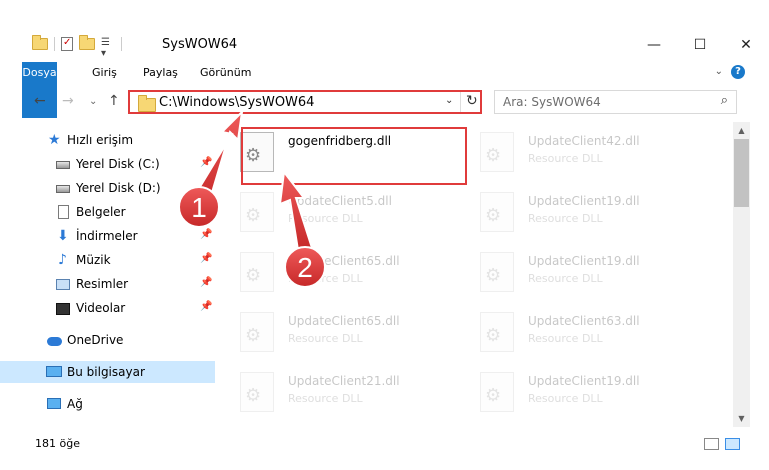 Image resolution: width=769 pixels, height=470 pixels. Describe the element at coordinates (384, 45) in the screenshot. I see `title-bar: ☰ ▾ SysWOW64 — ☐ ✕` at that location.